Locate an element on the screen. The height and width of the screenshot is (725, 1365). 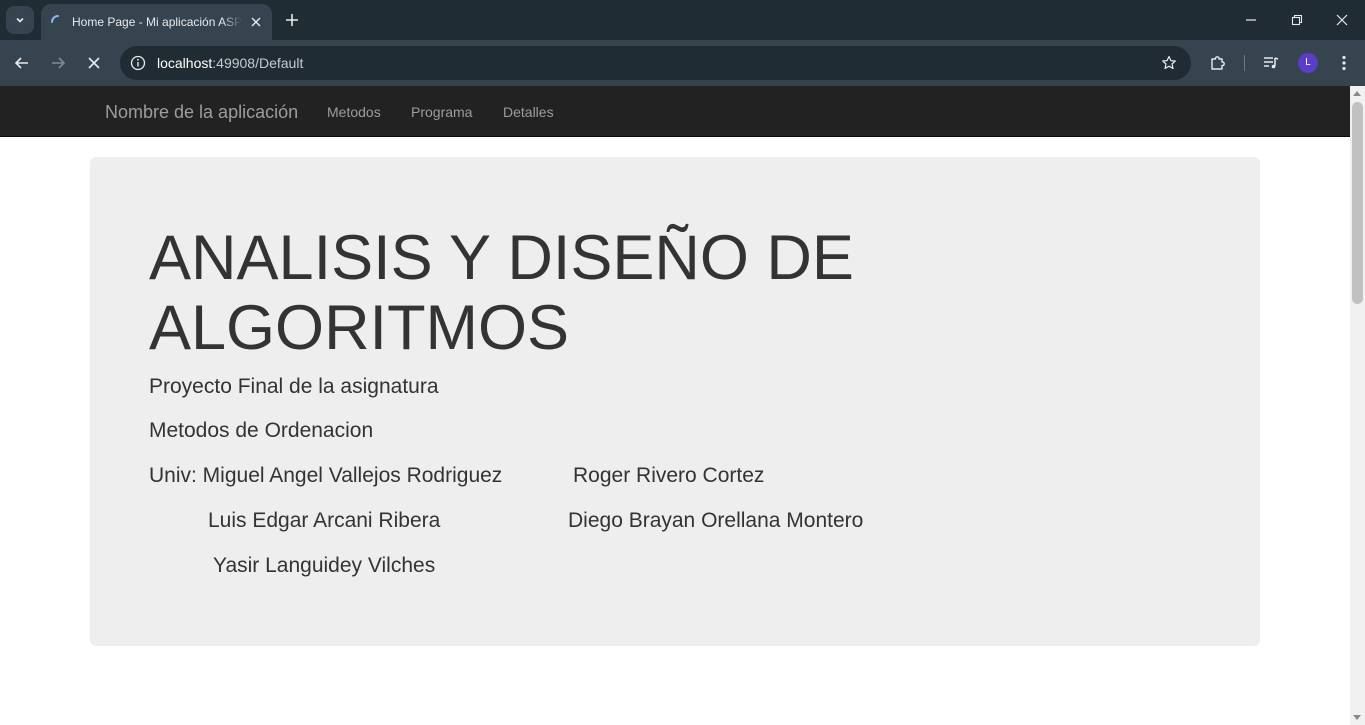
loading-spinner-icon is located at coordinates (55, 19).